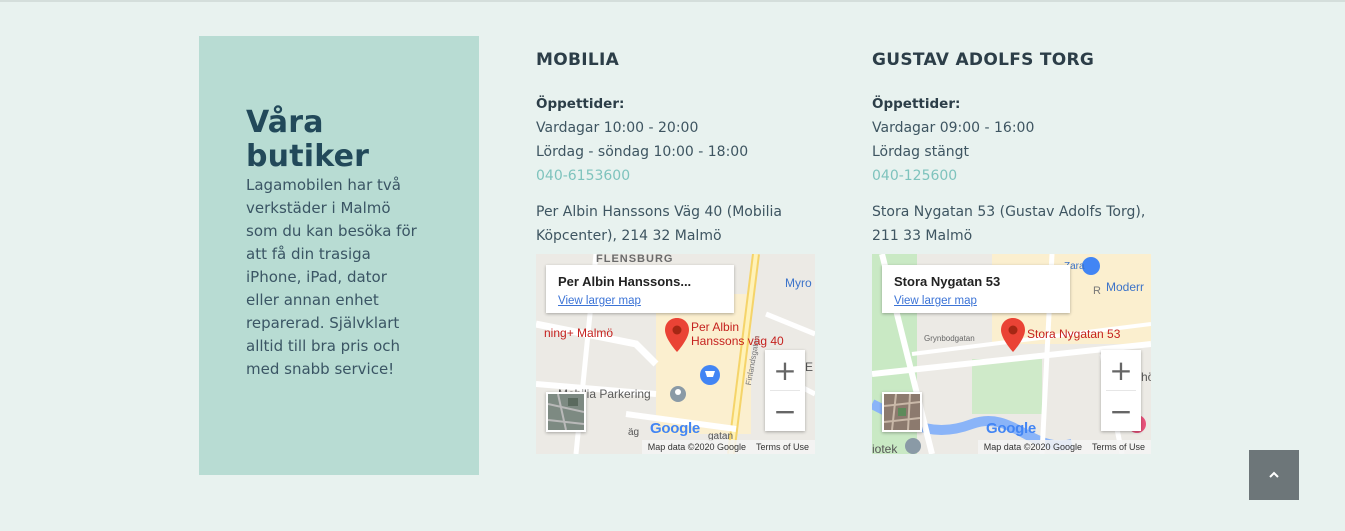 The image size is (1345, 531). I want to click on hours-saturday: Lördag stängt, so click(921, 152).